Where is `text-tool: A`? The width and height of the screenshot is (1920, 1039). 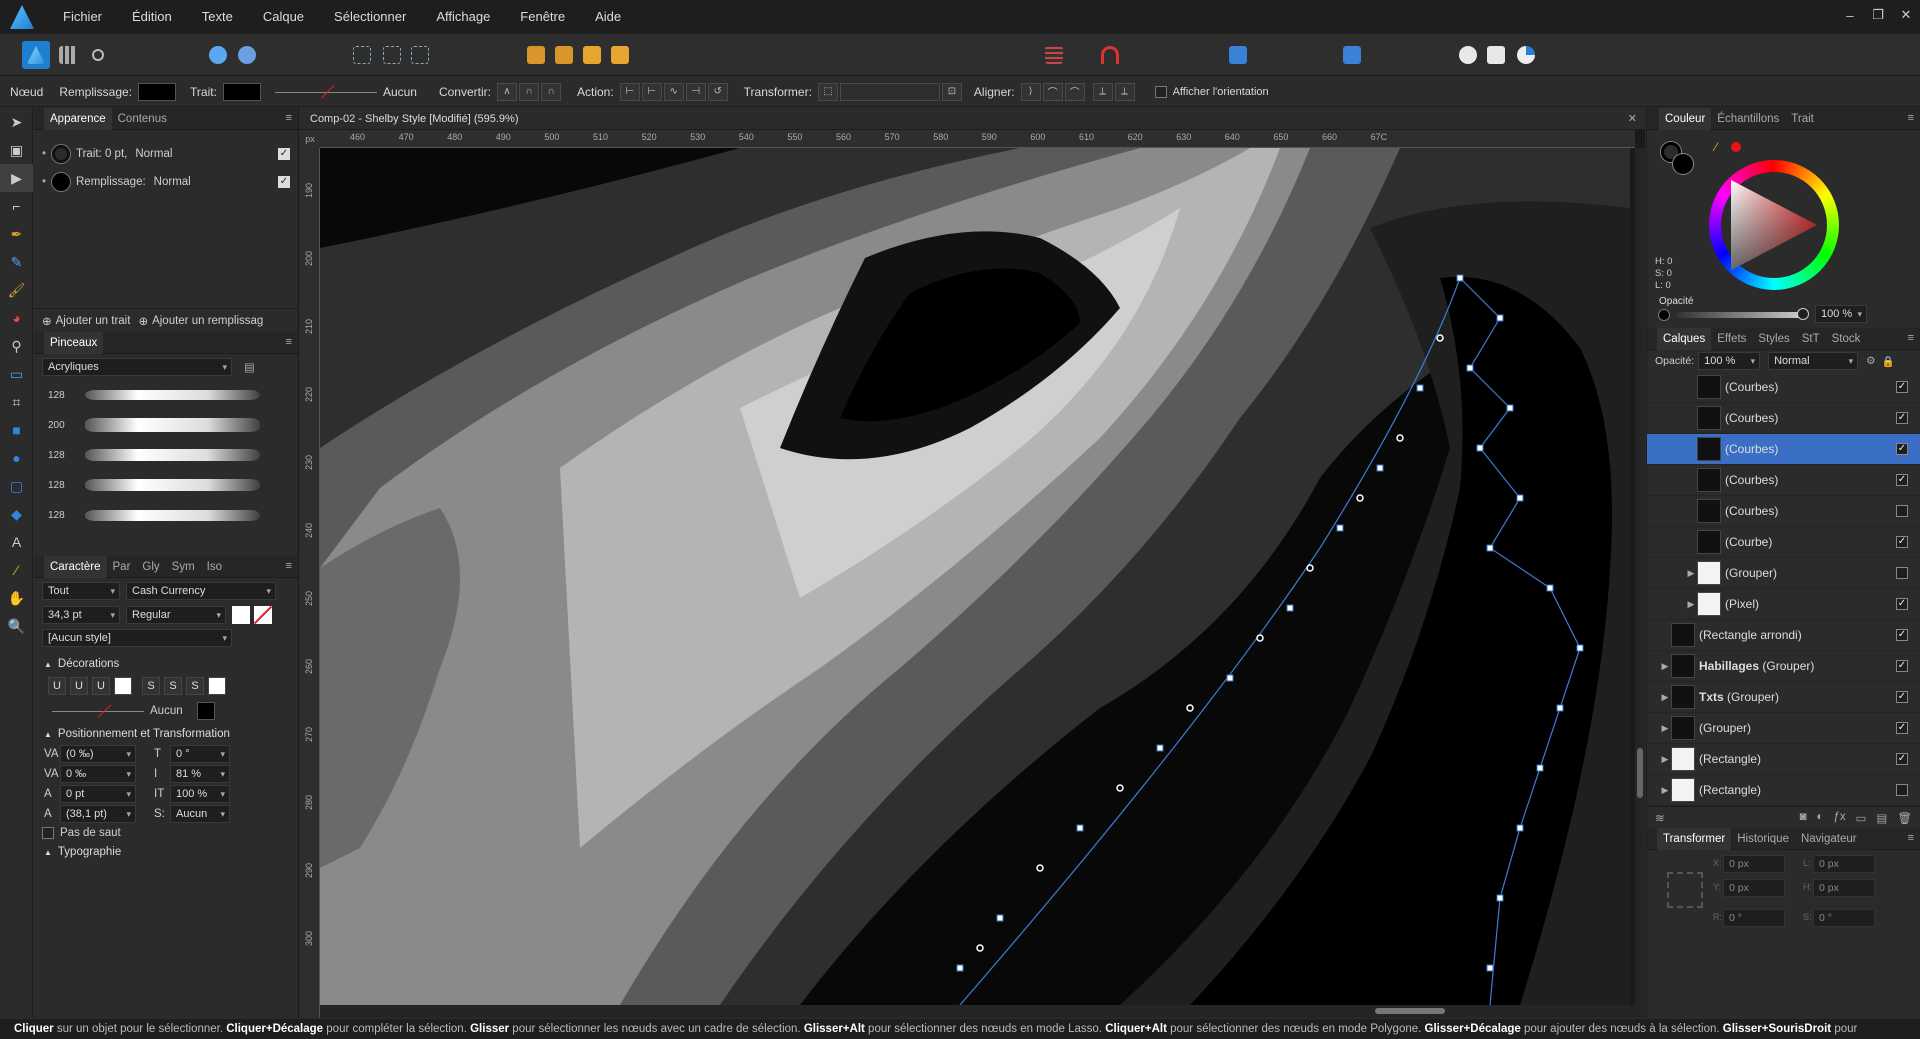
text-tool: A is located at coordinates (16, 542).